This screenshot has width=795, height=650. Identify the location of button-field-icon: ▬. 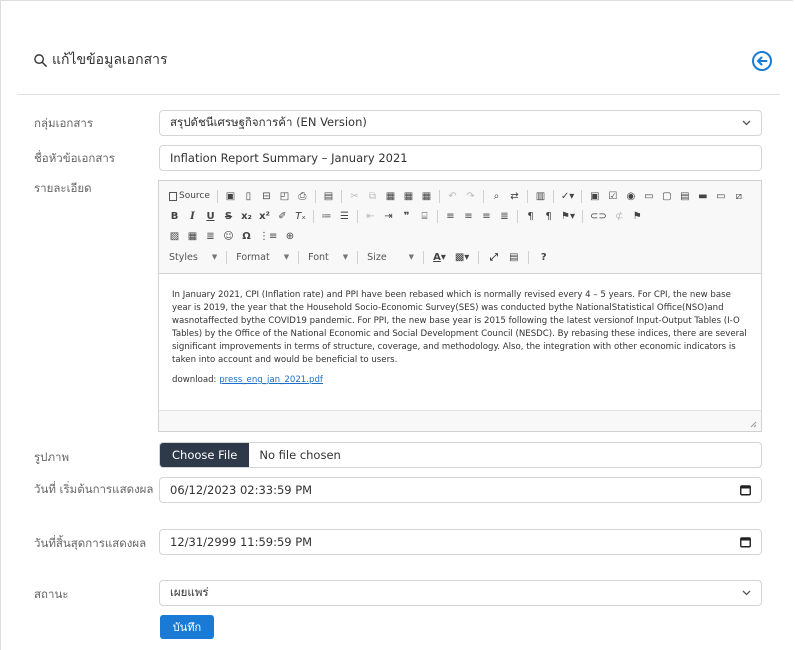
(702, 196).